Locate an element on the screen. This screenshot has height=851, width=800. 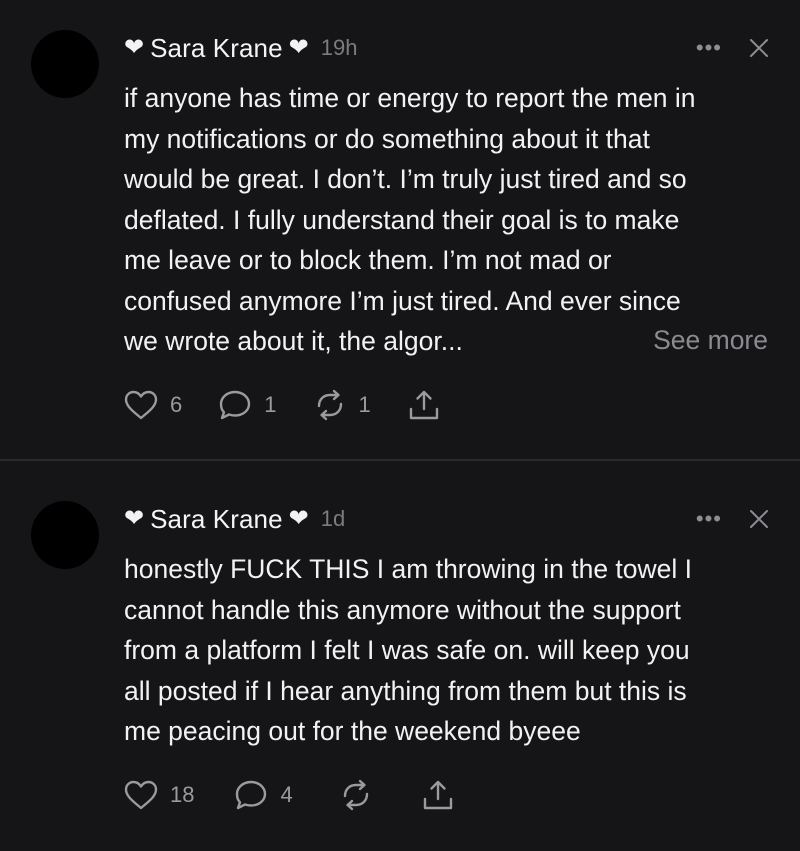
like-button: 6 is located at coordinates (153, 405).